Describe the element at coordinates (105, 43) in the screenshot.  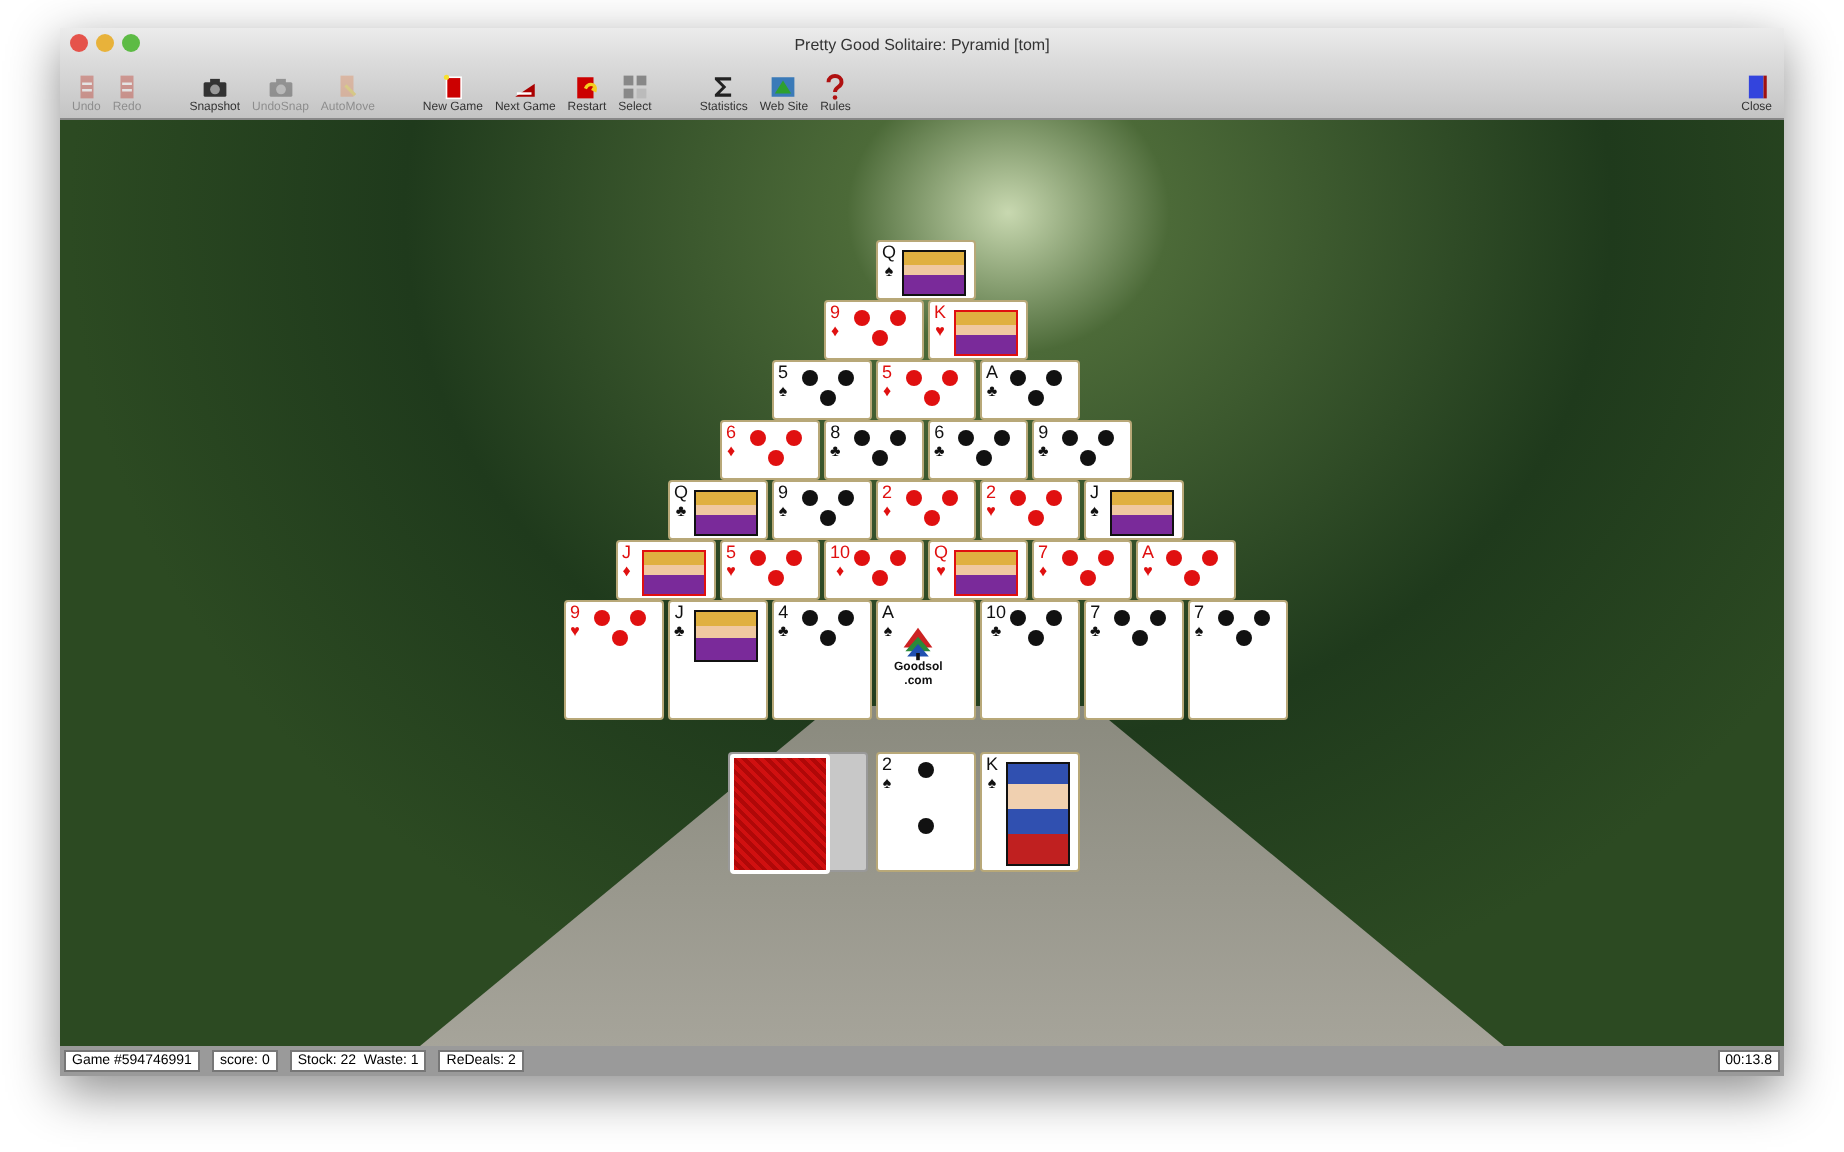
I see `minimize-window-button` at that location.